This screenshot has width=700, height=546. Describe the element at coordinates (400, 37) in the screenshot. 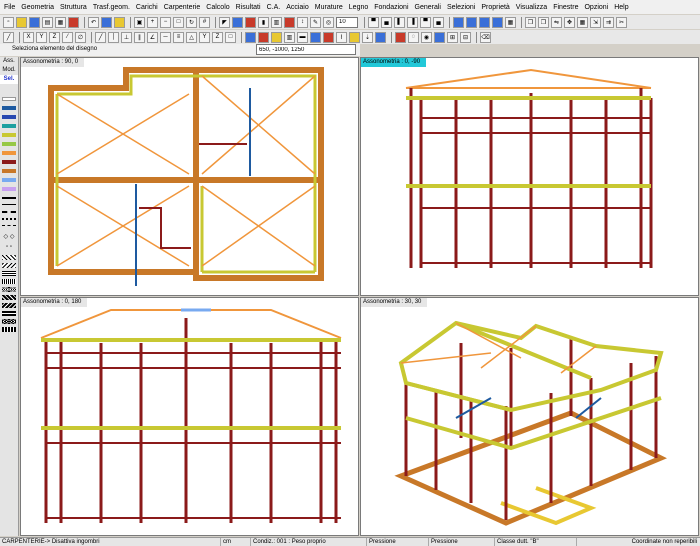

I see `delete-icon` at that location.